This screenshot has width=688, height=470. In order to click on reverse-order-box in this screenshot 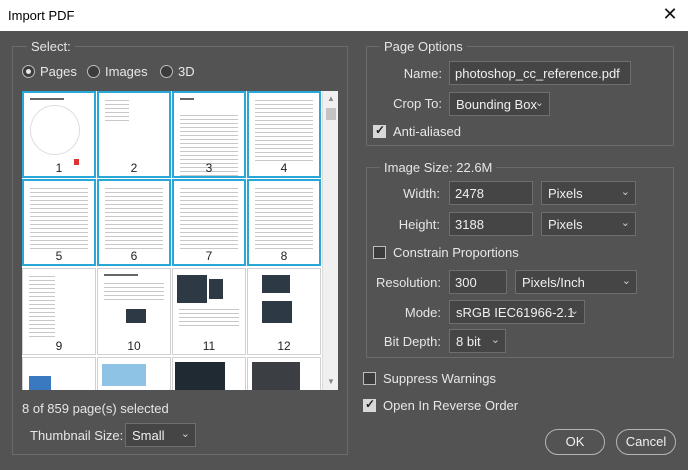, I will do `click(369, 404)`.